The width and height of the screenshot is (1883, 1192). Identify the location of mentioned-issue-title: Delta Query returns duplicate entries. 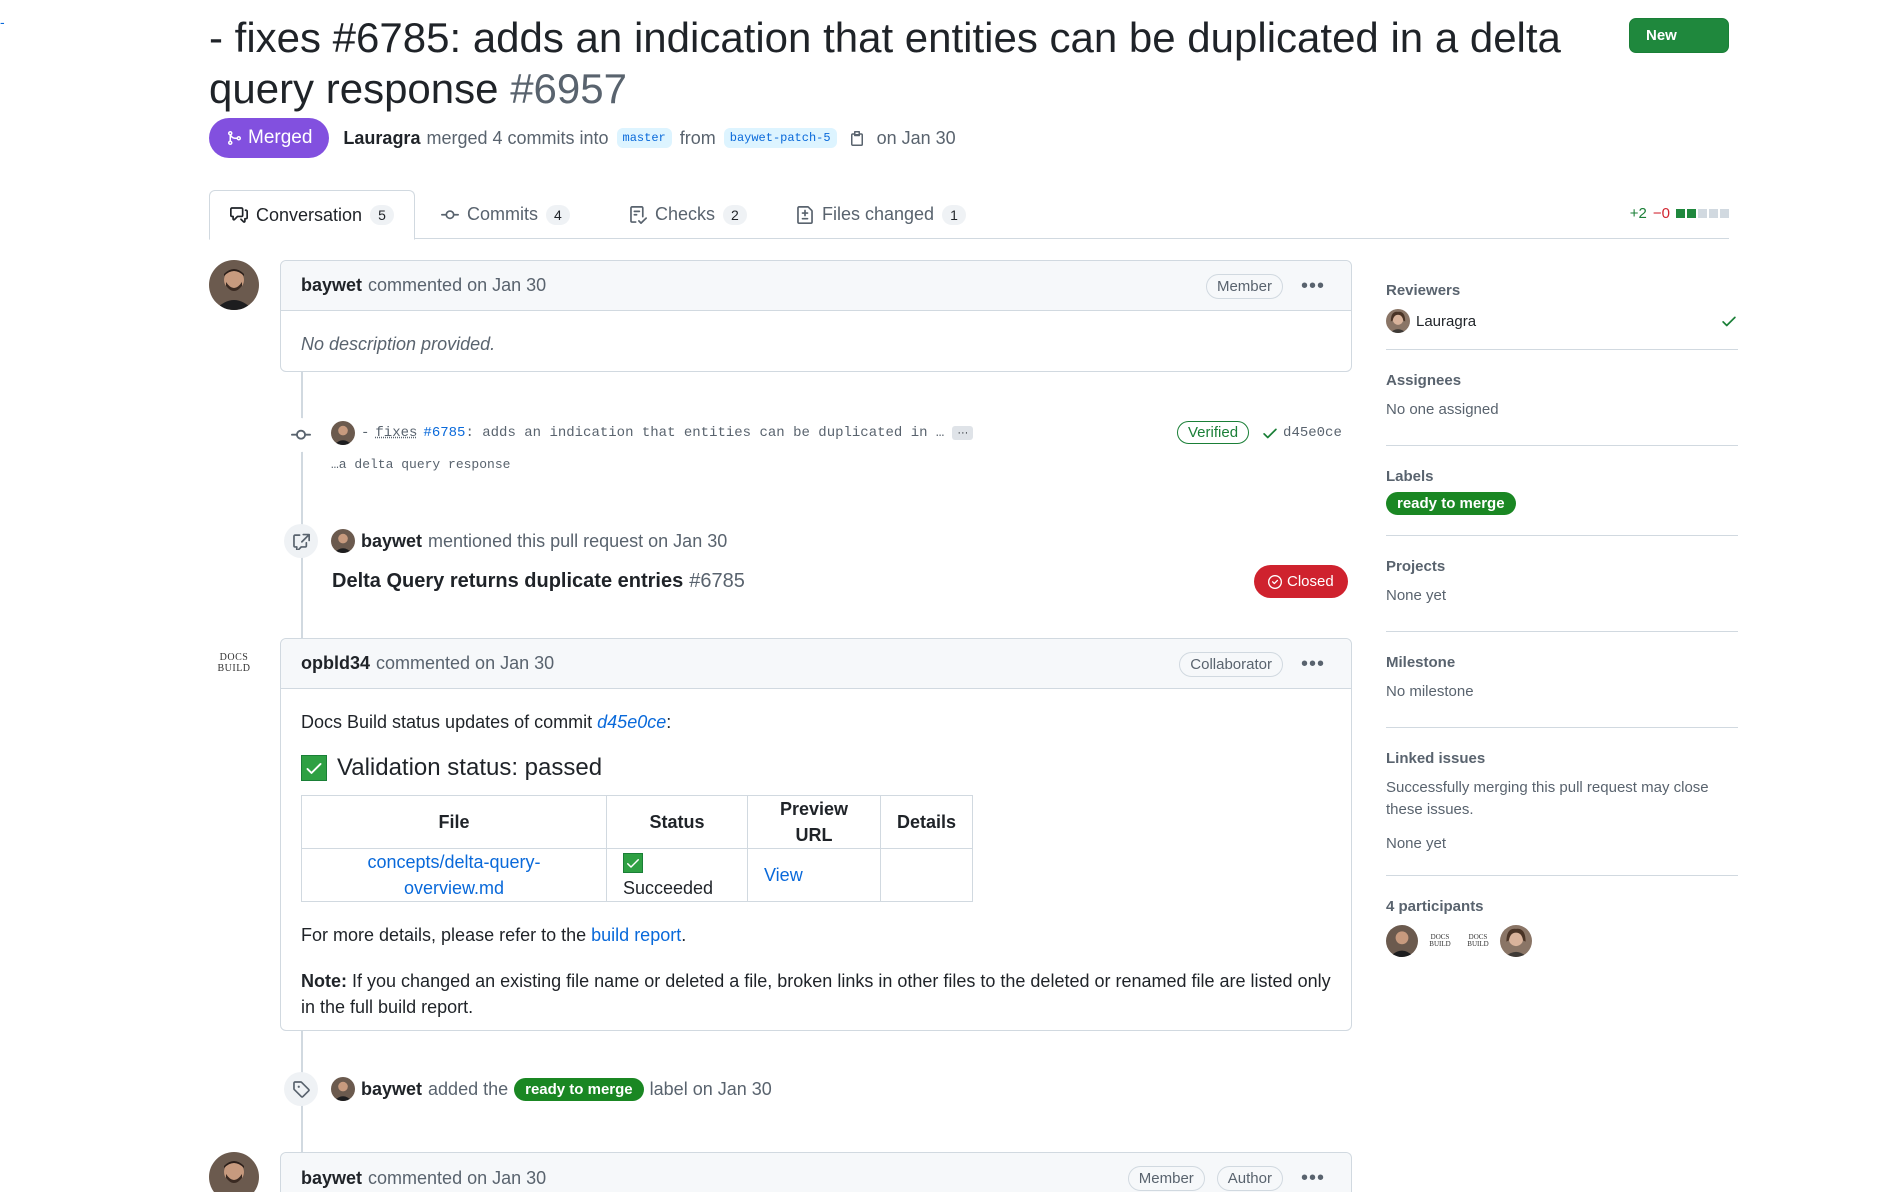
(507, 581).